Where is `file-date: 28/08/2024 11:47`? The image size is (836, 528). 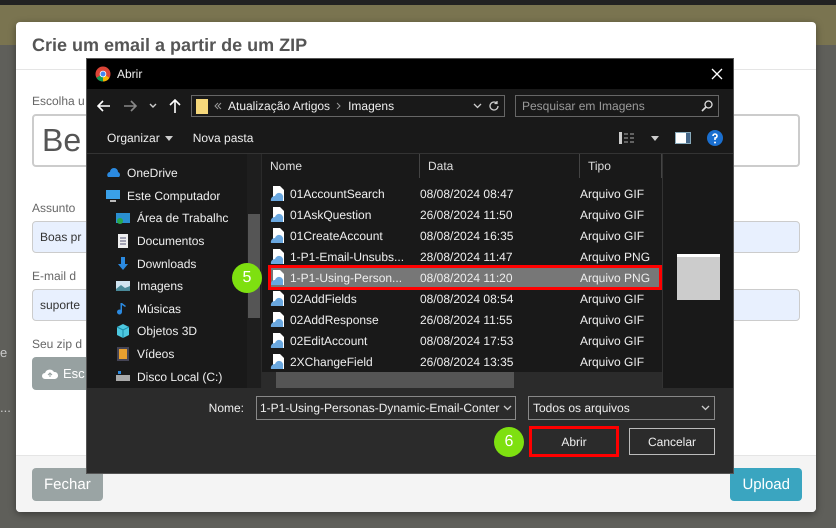
file-date: 28/08/2024 11:47 is located at coordinates (467, 257).